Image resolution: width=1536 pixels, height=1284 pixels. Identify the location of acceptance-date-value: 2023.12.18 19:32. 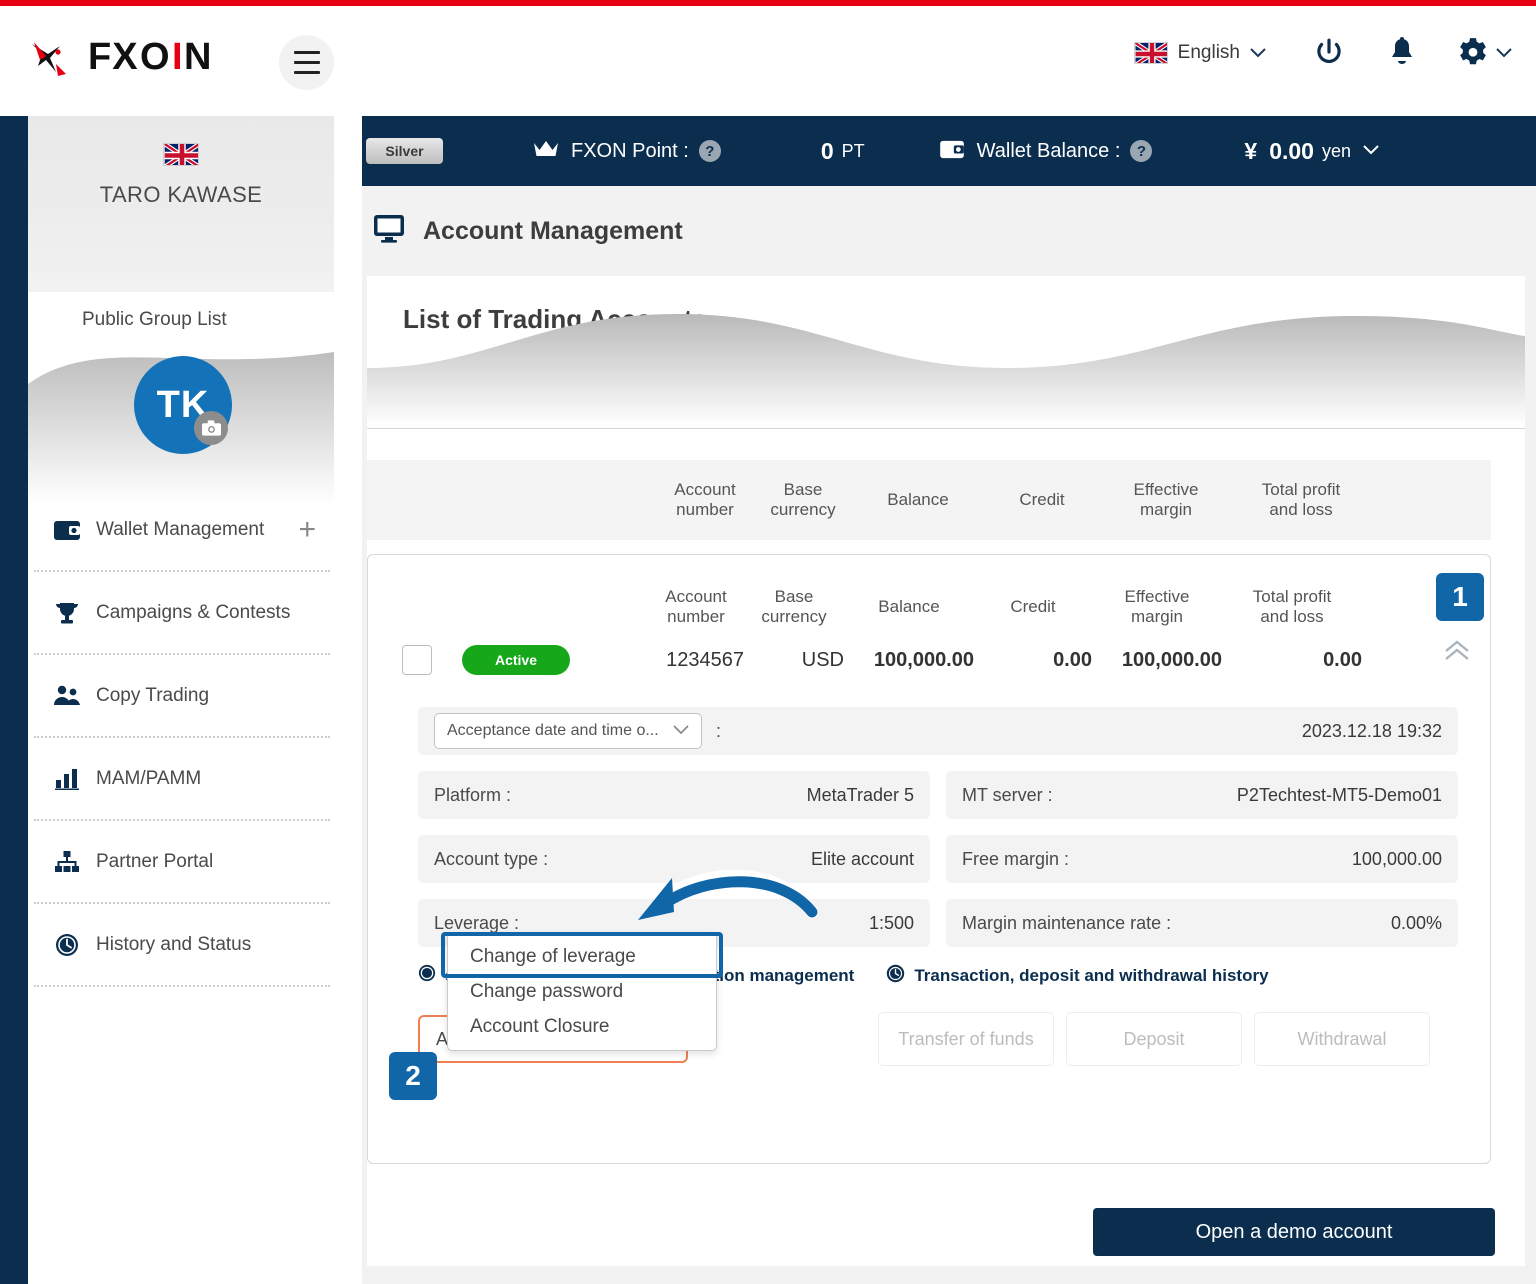
(1371, 730).